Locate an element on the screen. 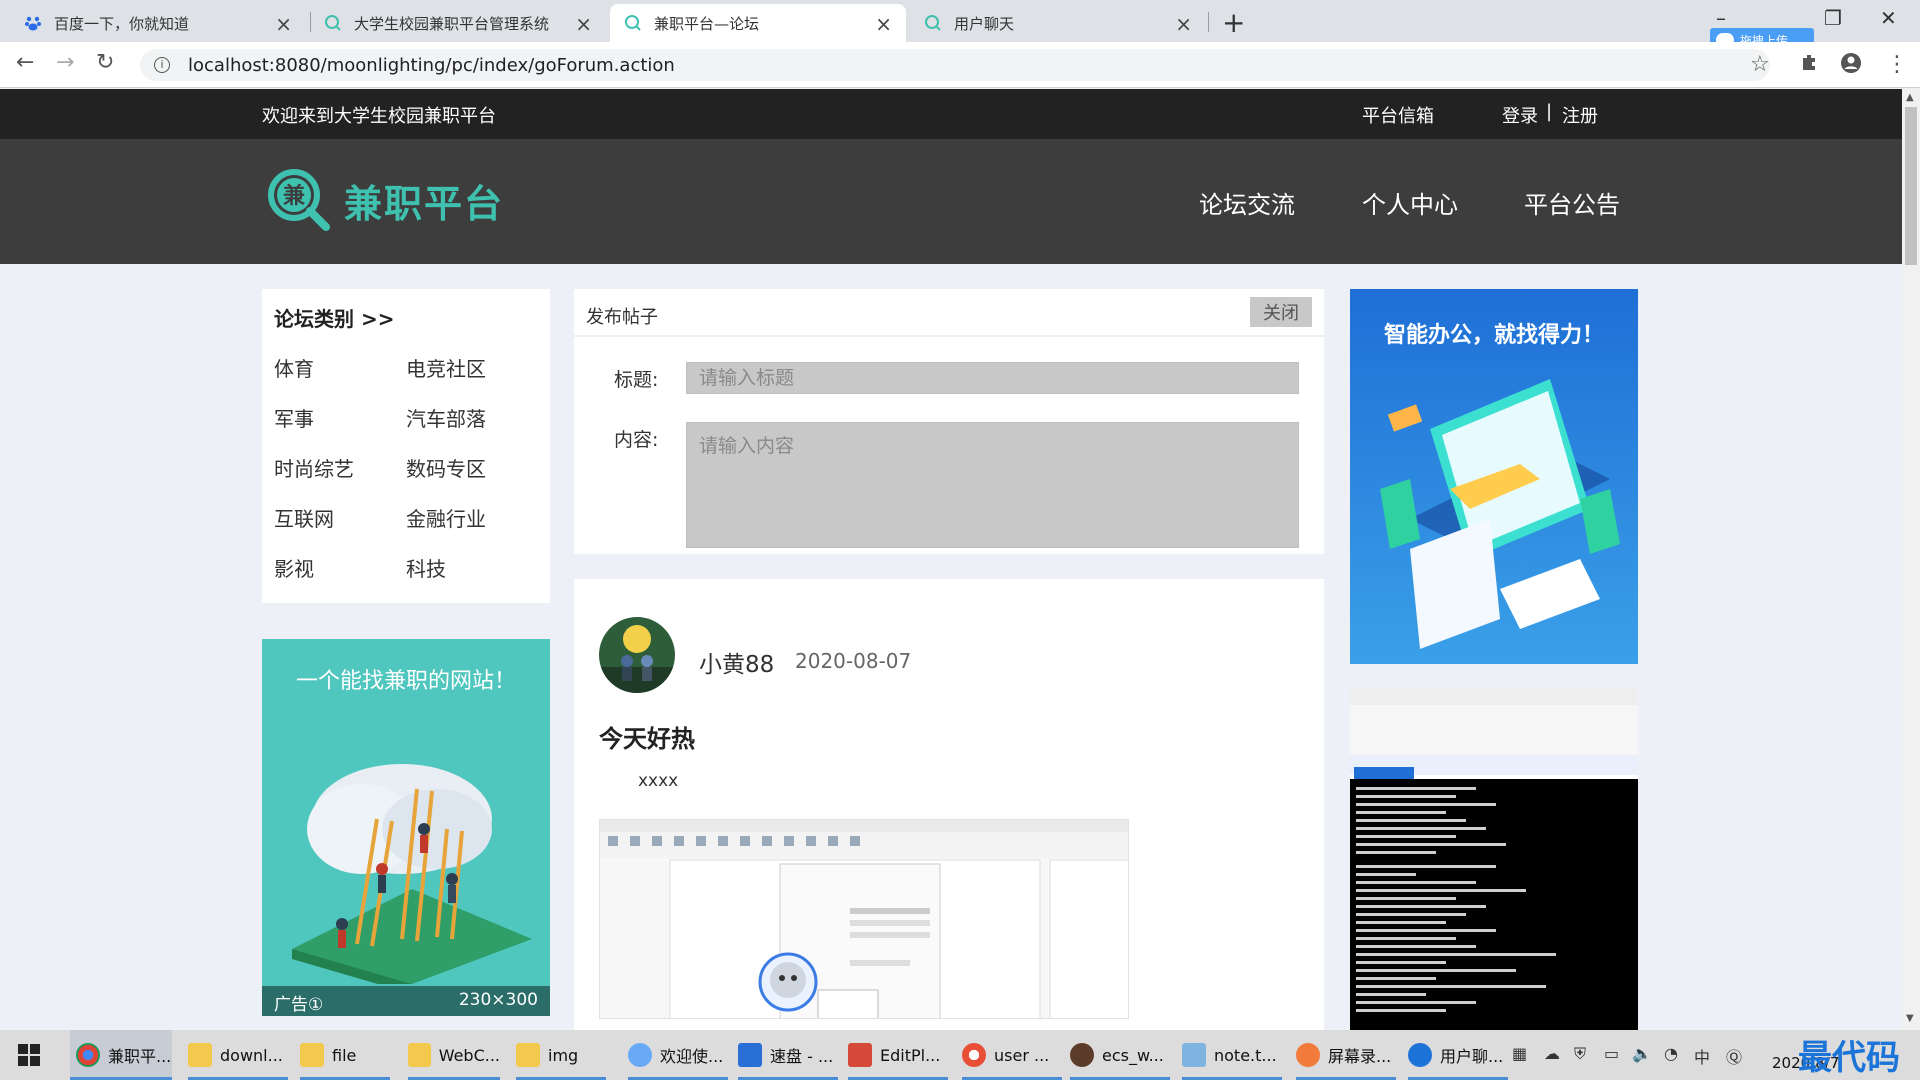  title-label: 标题: is located at coordinates (636, 380).